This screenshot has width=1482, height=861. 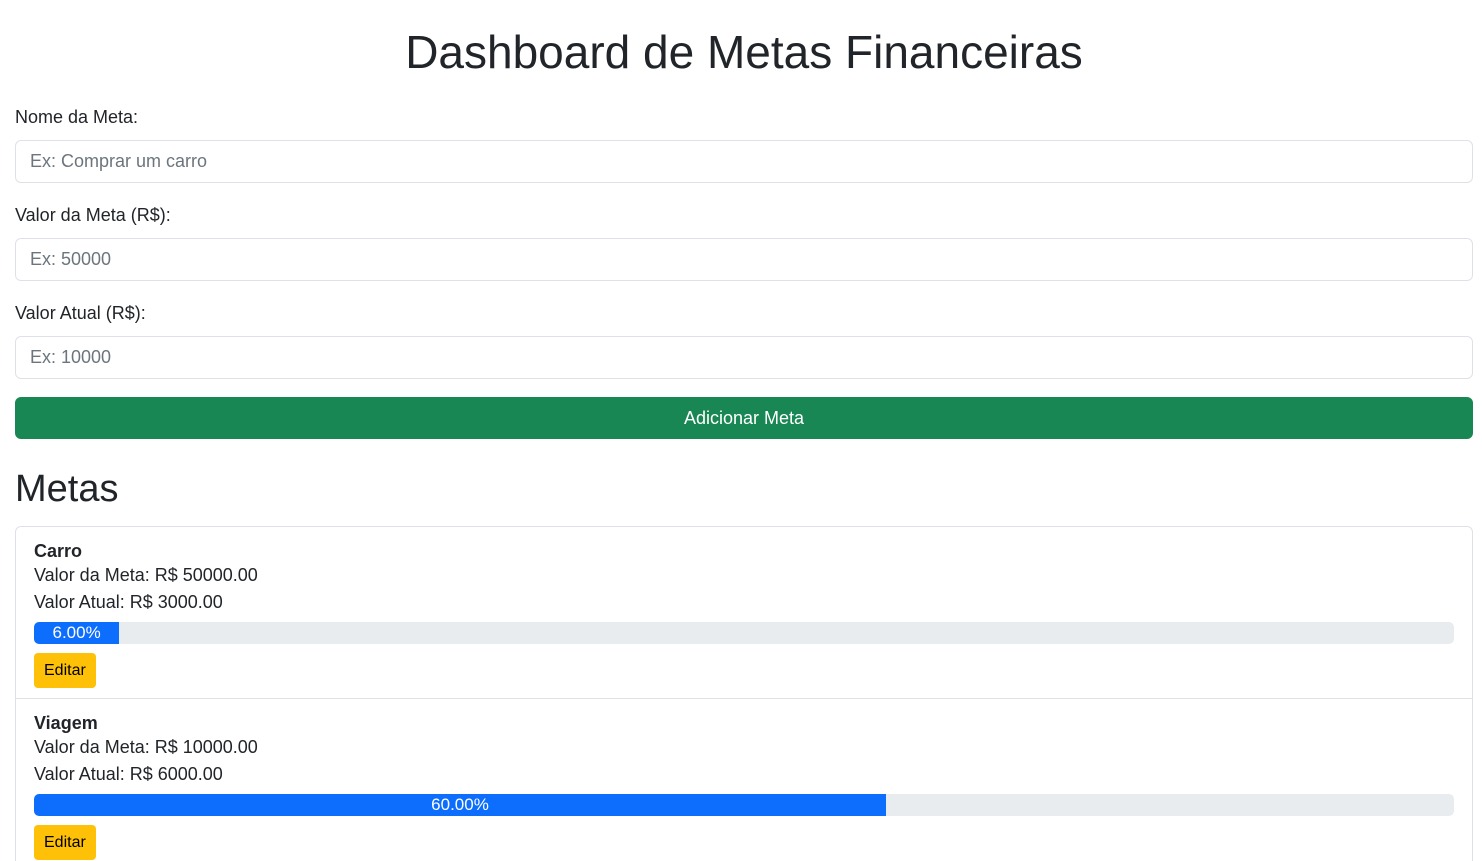 I want to click on goal-name-input, so click(x=744, y=161).